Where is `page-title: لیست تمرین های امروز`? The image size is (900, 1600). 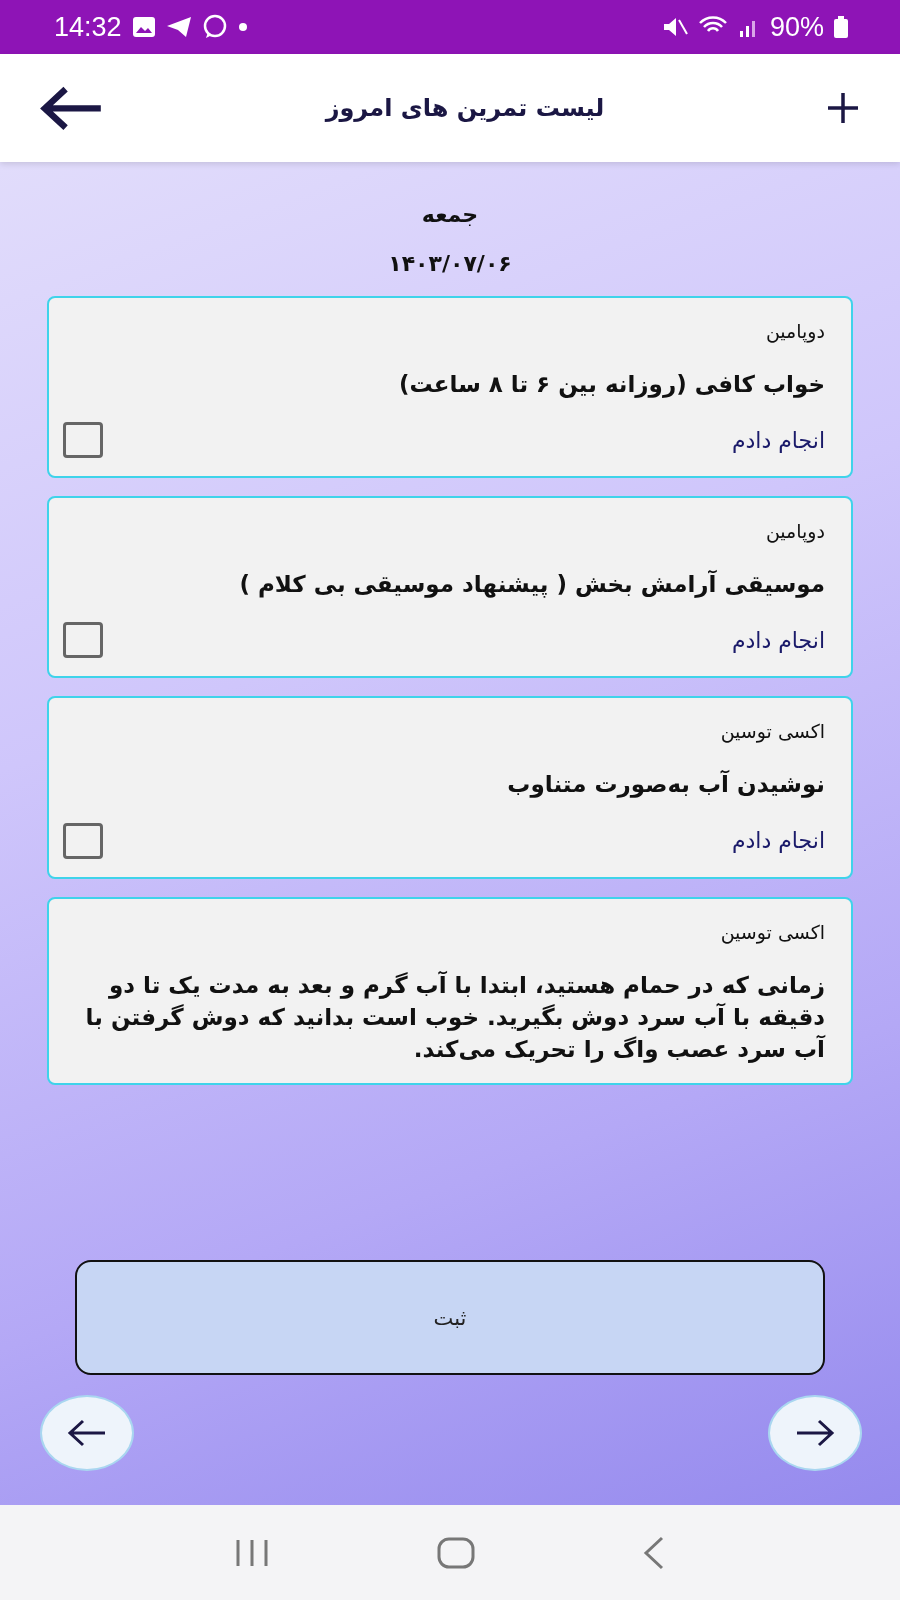
page-title: لیست تمرین های امروز is located at coordinates (465, 108).